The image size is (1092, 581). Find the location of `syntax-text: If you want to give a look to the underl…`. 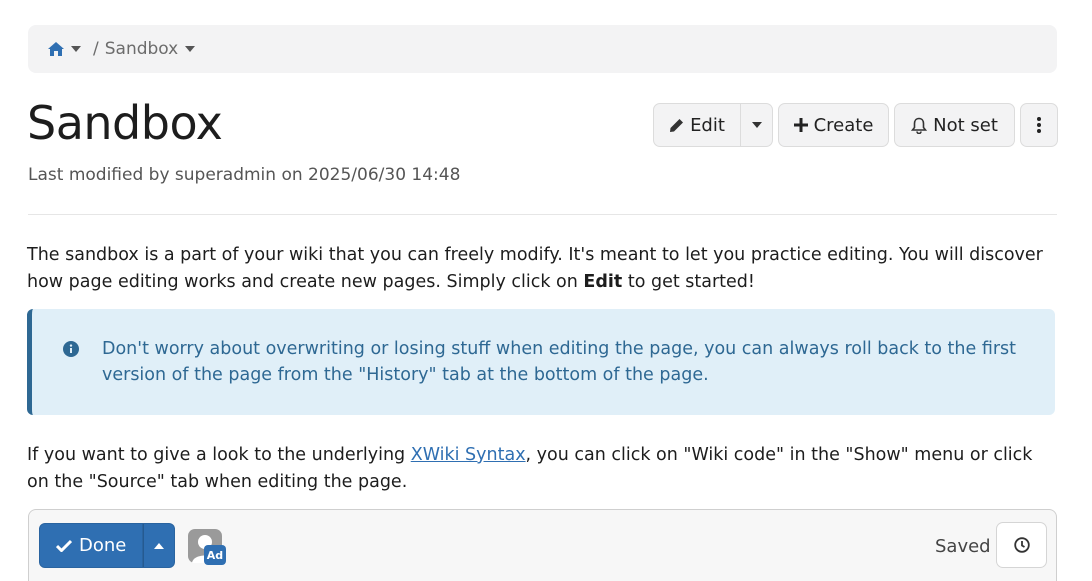

syntax-text: If you want to give a look to the underl… is located at coordinates (219, 455).